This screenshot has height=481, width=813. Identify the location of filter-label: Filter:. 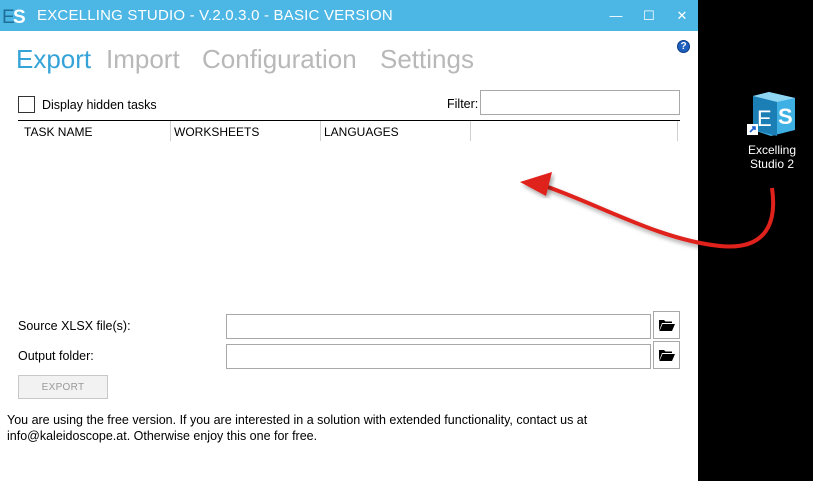
(463, 104).